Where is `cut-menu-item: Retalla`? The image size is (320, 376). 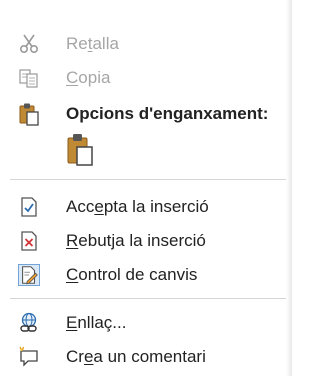
cut-menu-item: Retalla is located at coordinates (142, 44).